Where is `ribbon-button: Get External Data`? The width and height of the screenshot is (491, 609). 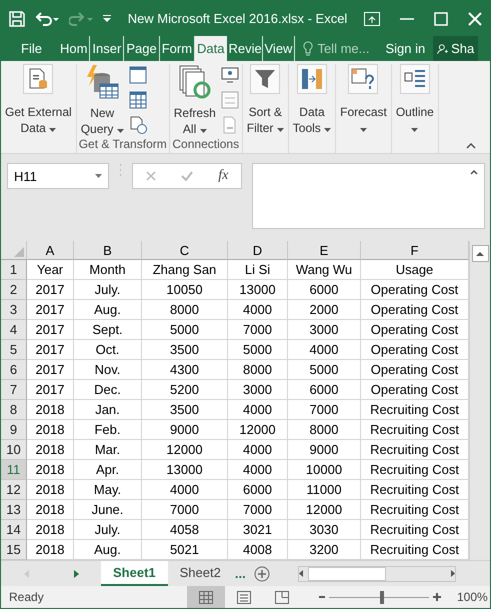 ribbon-button: Get External Data is located at coordinates (38, 100).